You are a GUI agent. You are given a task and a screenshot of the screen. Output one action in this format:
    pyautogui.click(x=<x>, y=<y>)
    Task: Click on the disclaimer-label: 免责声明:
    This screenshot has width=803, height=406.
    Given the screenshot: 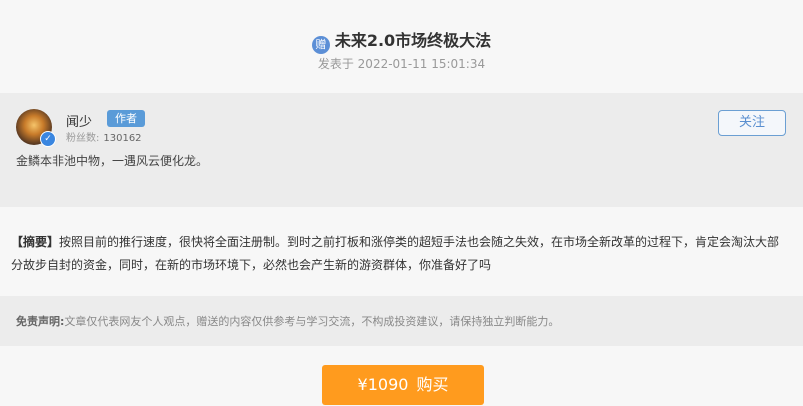 What is the action you would take?
    pyautogui.click(x=40, y=321)
    